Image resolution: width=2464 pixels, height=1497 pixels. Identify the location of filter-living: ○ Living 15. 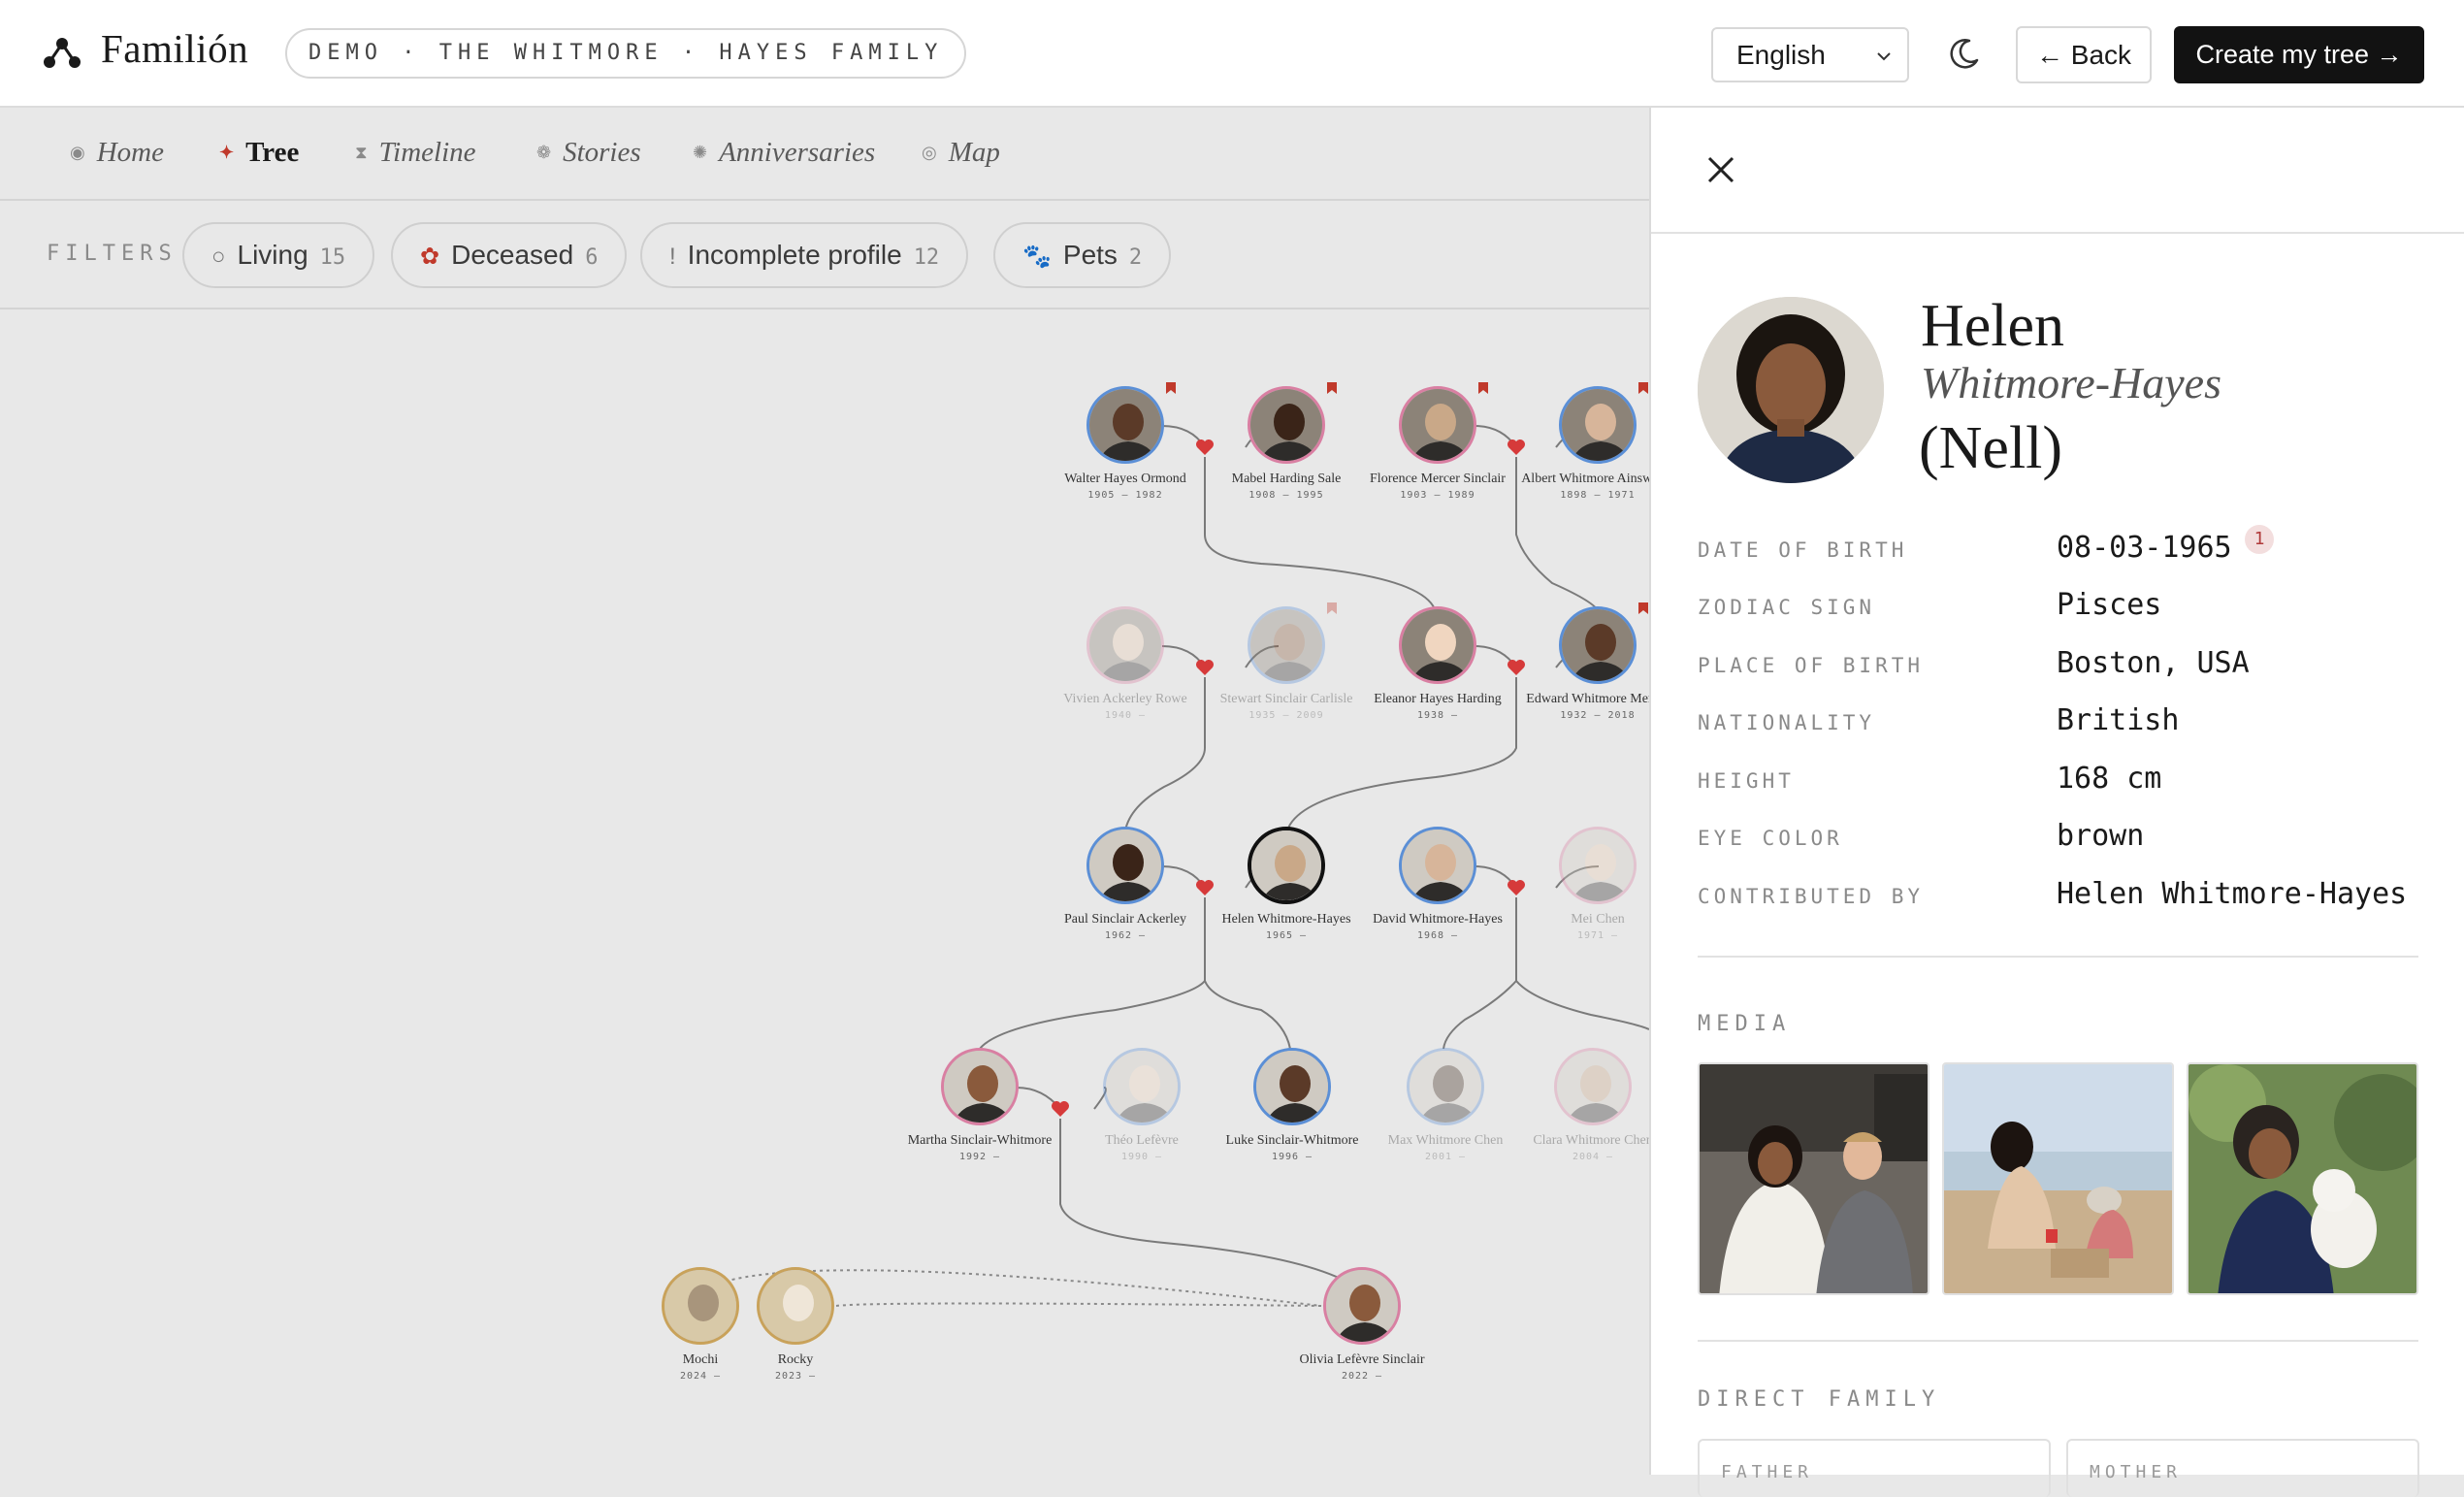
(278, 255).